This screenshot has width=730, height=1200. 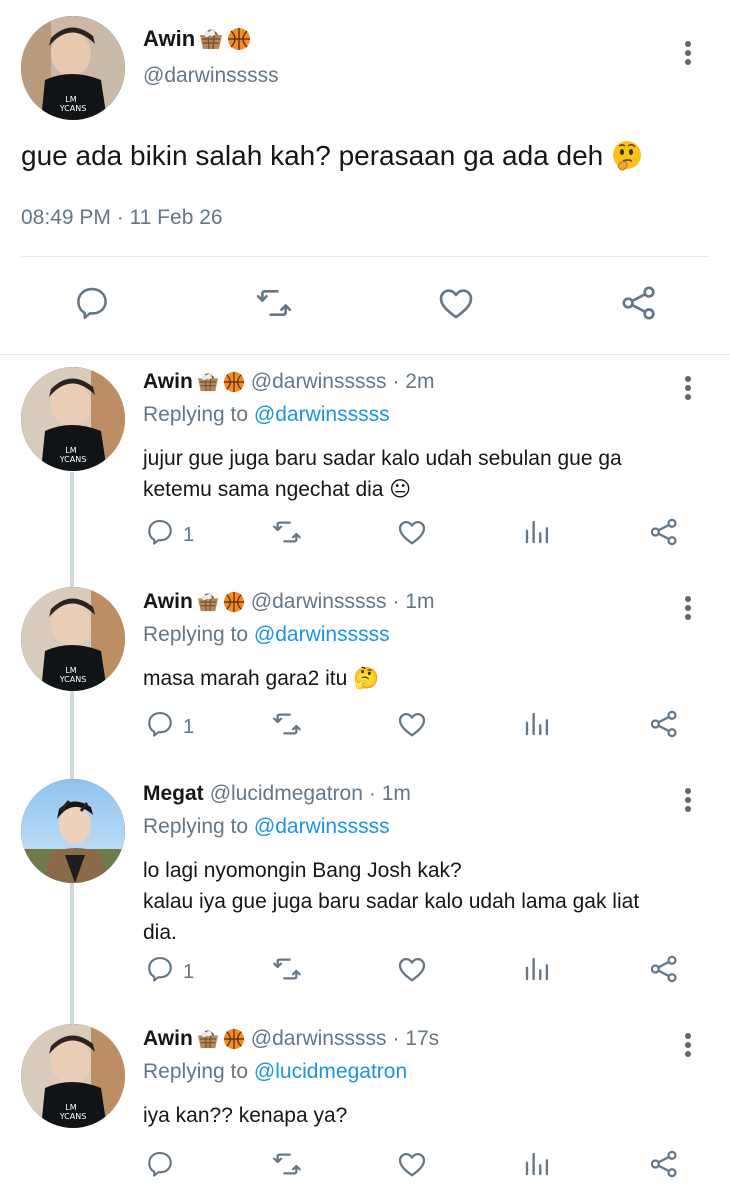 I want to click on author-handle: @lucidmegatron, so click(x=286, y=794).